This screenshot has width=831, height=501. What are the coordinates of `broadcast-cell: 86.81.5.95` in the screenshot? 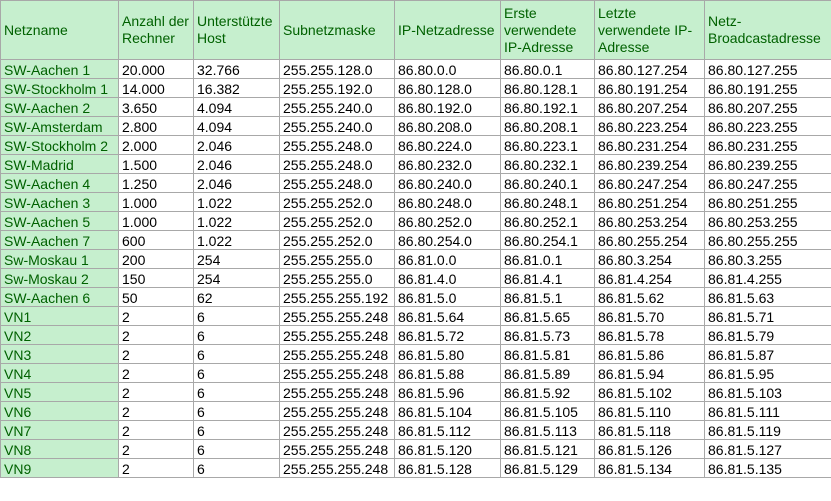 It's located at (767, 373).